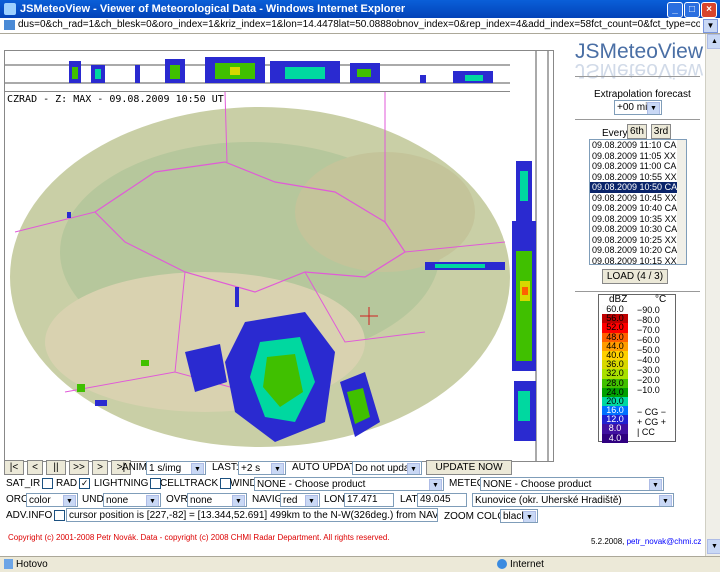  I want to click on anim-speed-value: 1 s/img, so click(165, 468).